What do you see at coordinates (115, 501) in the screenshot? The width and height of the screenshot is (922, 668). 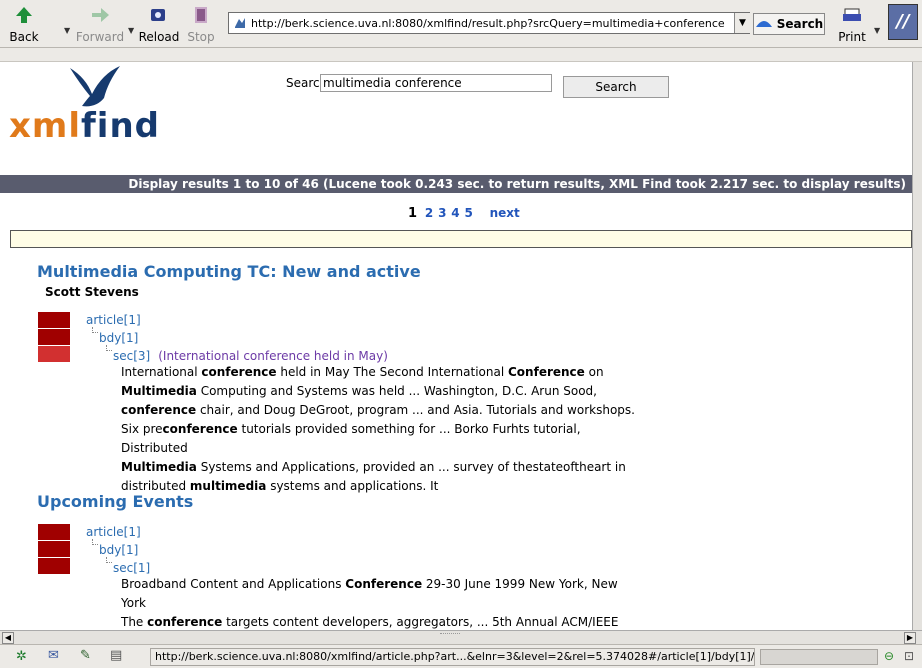 I see `result-title: Upcoming Events` at bounding box center [115, 501].